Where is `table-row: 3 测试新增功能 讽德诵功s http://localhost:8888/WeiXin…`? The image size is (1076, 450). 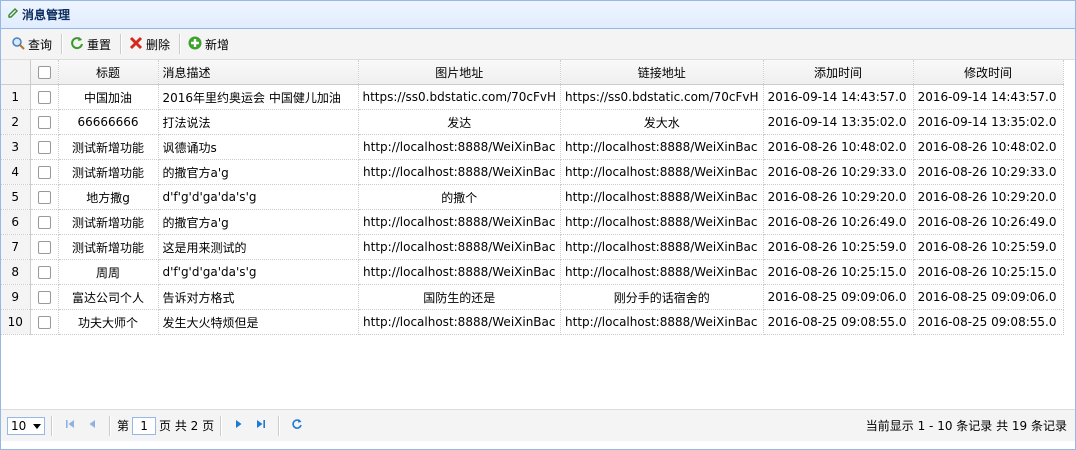
table-row: 3 测试新增功能 讽德诵功s http://localhost:8888/WeiXin… is located at coordinates (532, 147).